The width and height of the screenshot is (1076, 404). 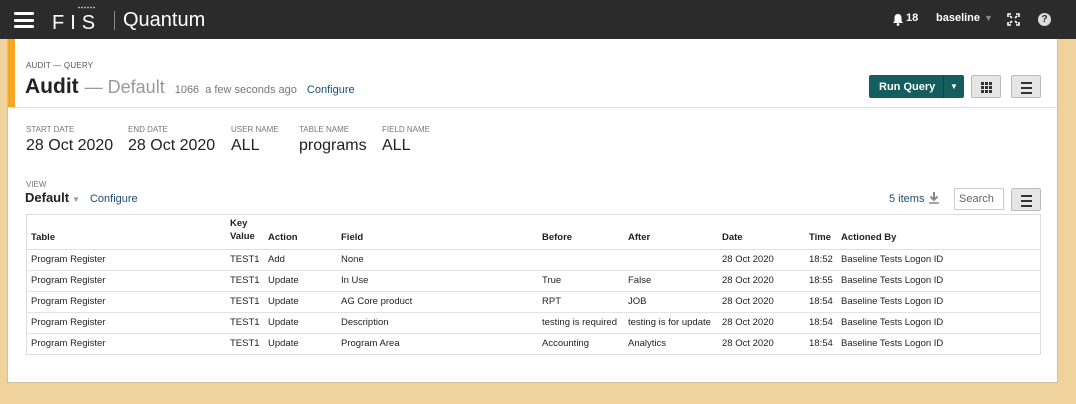 I want to click on view-label: VIEW, so click(x=36, y=184).